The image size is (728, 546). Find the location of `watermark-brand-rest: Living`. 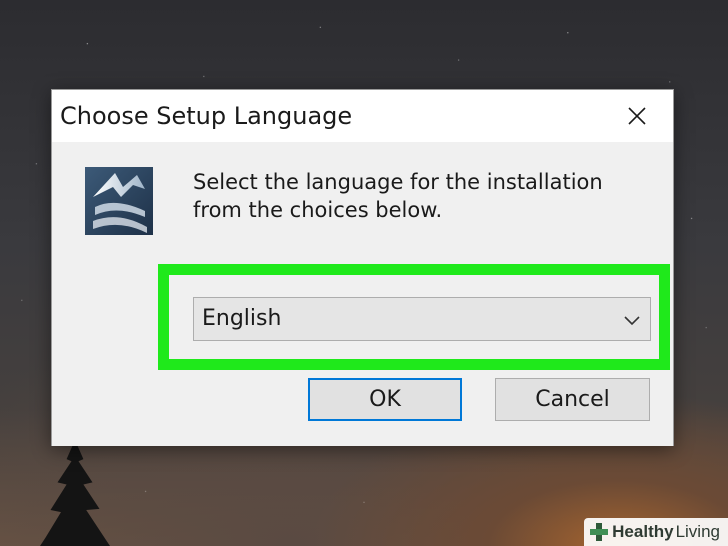

watermark-brand-rest: Living is located at coordinates (697, 531).